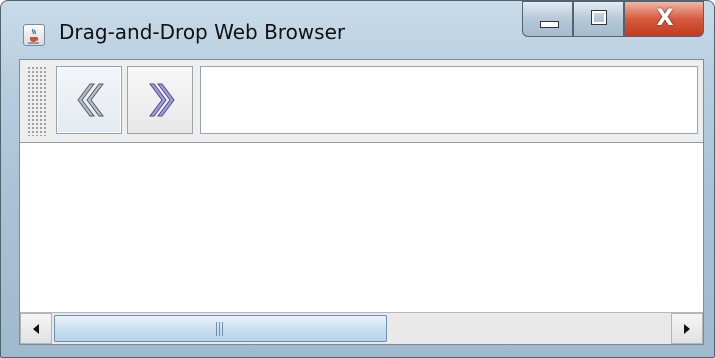 This screenshot has height=358, width=715. I want to click on chevron-double-right-icon, so click(162, 100).